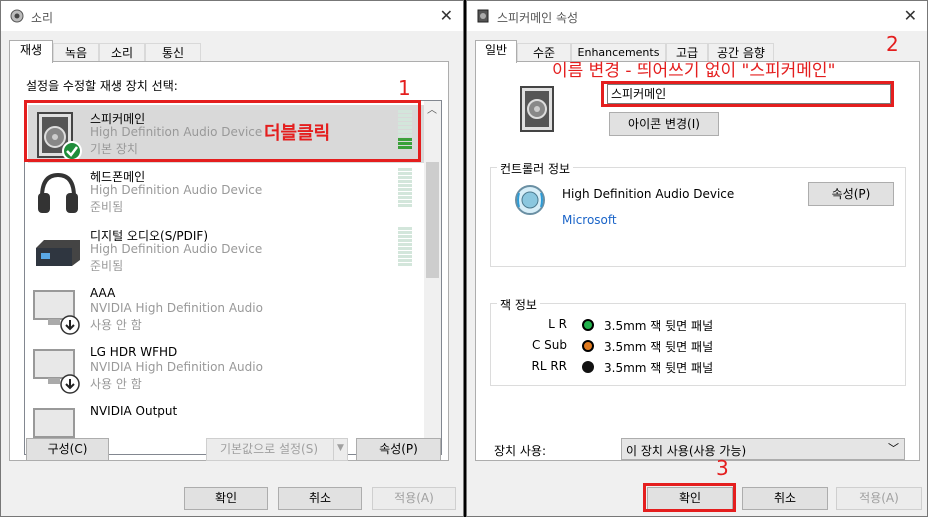 Image resolution: width=928 pixels, height=517 pixels. What do you see at coordinates (122, 52) in the screenshot?
I see `tab-sounds: 소리` at bounding box center [122, 52].